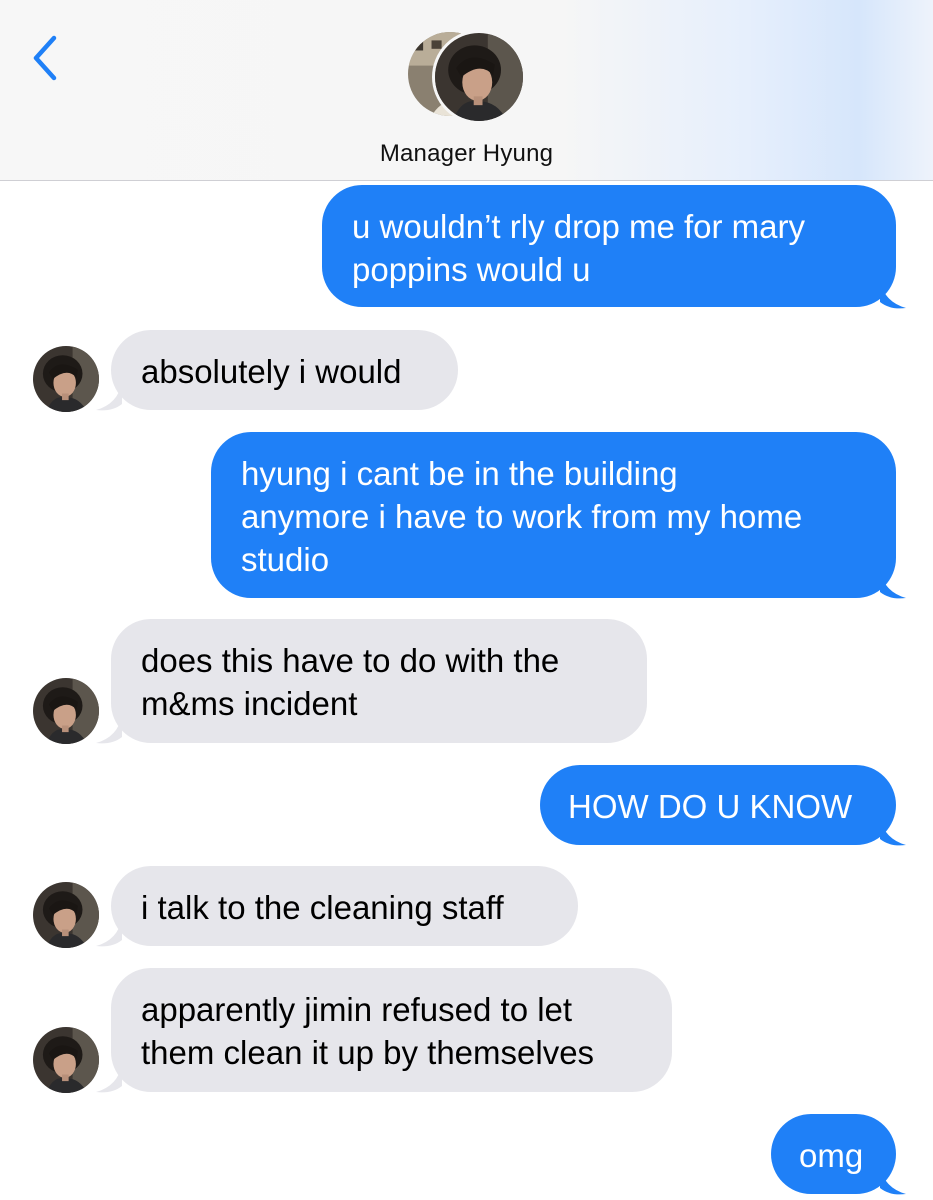 The image size is (933, 1200). I want to click on message-line: anymore i have to work from my home, so click(522, 516).